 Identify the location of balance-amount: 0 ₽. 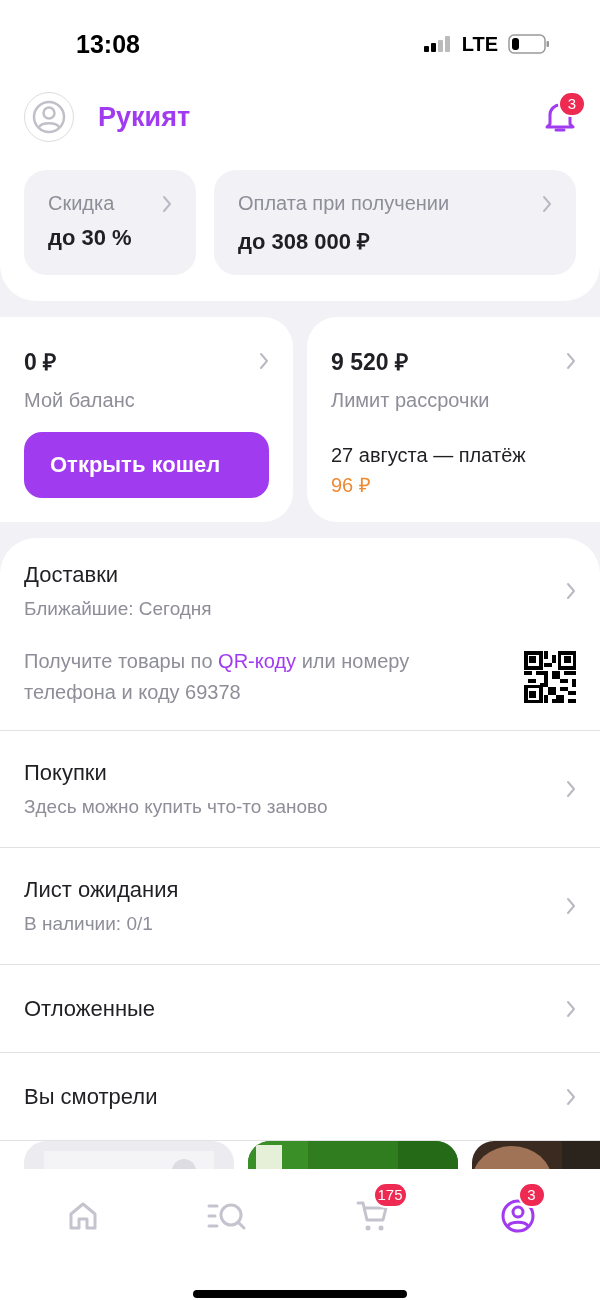
(40, 362).